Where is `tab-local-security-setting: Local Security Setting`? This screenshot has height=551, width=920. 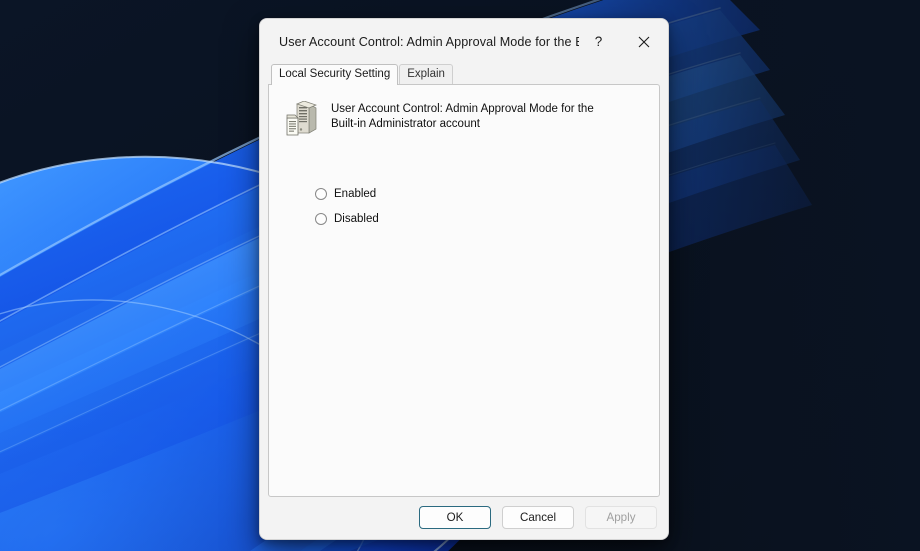 tab-local-security-setting: Local Security Setting is located at coordinates (335, 74).